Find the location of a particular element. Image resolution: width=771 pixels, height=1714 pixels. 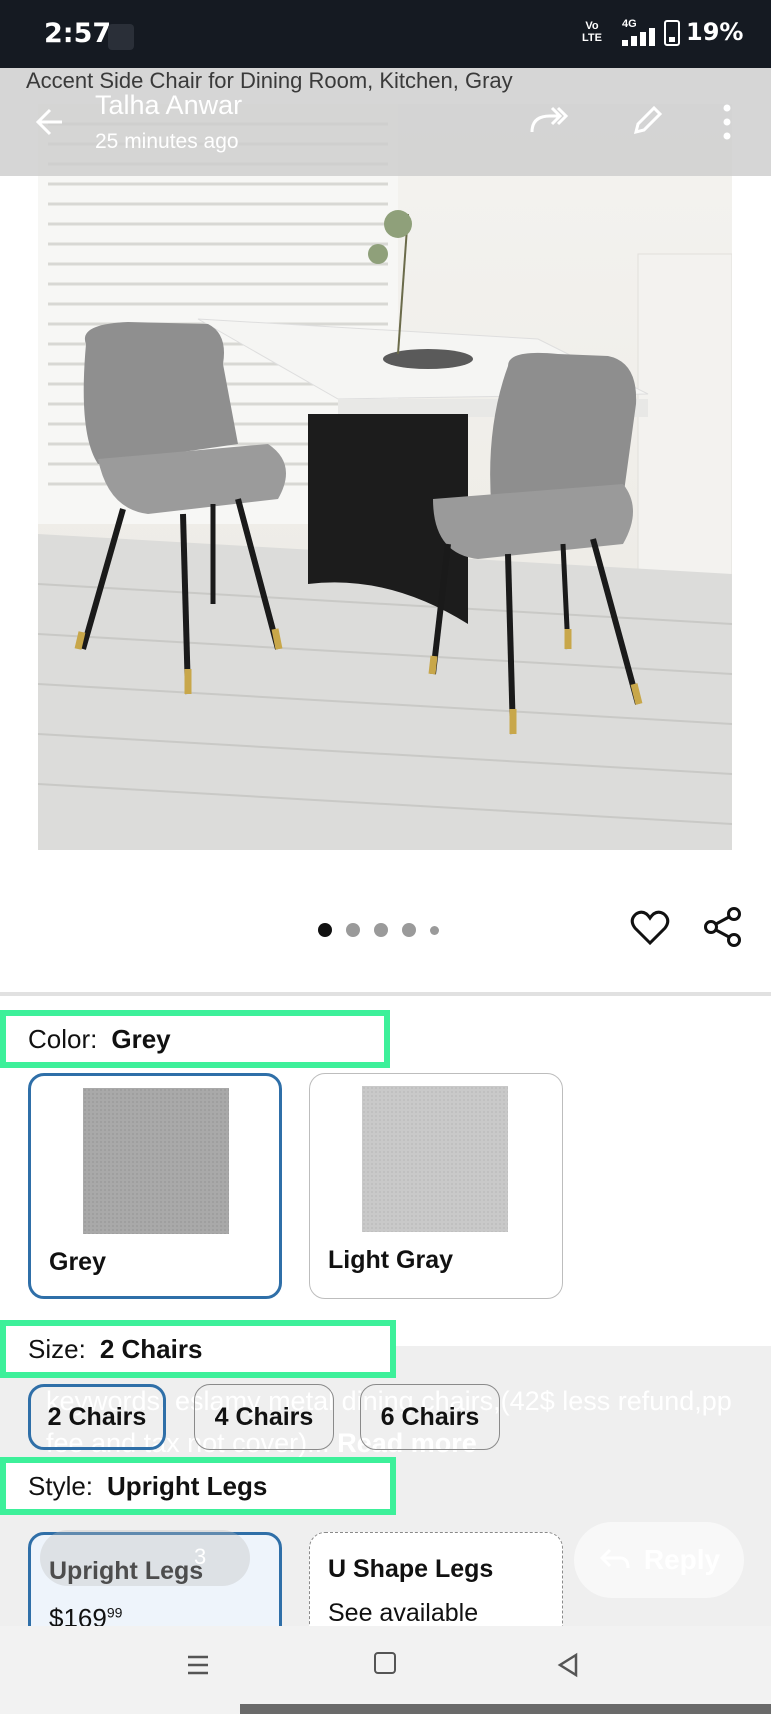

color-option-grey: Grey is located at coordinates (155, 1186).